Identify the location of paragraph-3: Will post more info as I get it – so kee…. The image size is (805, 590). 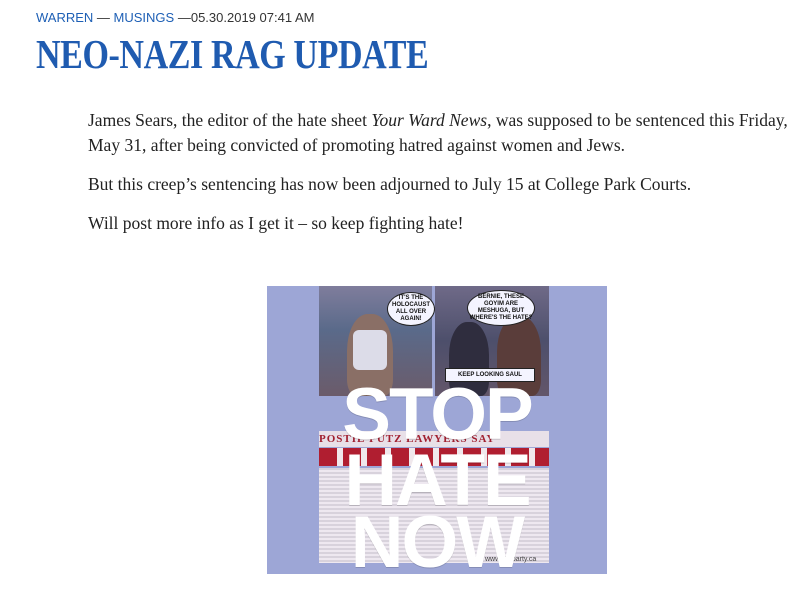
(276, 223).